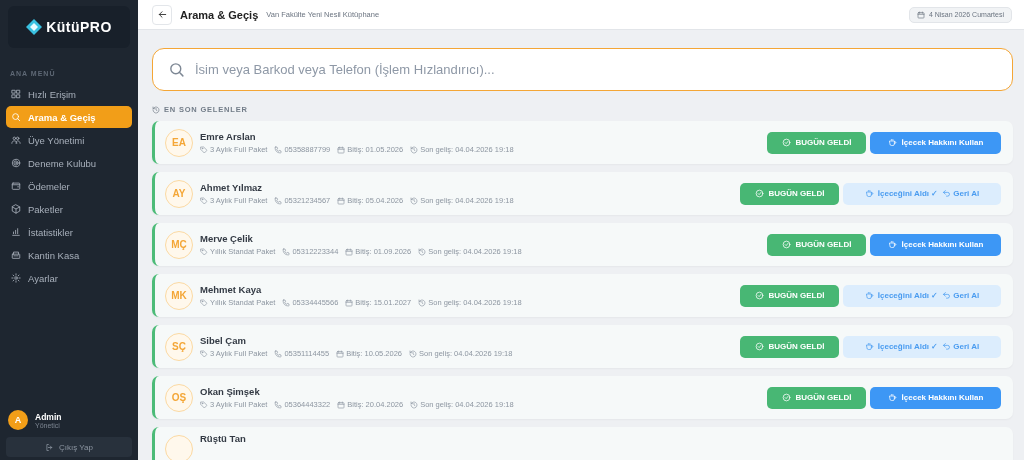 The height and width of the screenshot is (460, 1024). Describe the element at coordinates (34, 27) in the screenshot. I see `diamond-logo-icon` at that location.